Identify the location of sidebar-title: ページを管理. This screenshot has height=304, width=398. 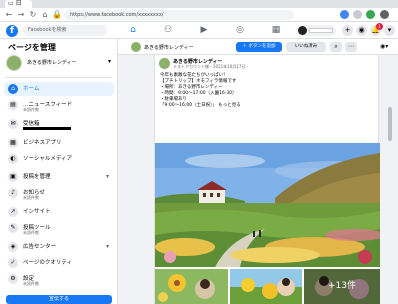
(32, 47).